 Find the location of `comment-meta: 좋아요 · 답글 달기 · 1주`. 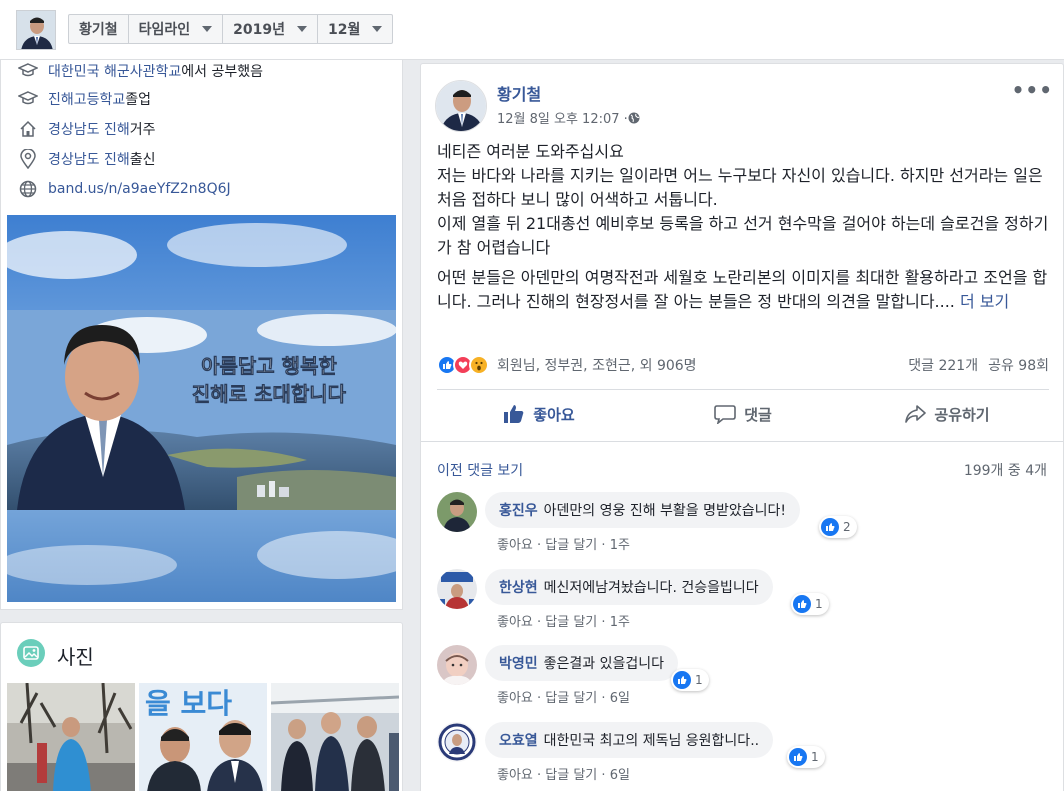

comment-meta: 좋아요 · 답글 달기 · 1주 is located at coordinates (563, 622).